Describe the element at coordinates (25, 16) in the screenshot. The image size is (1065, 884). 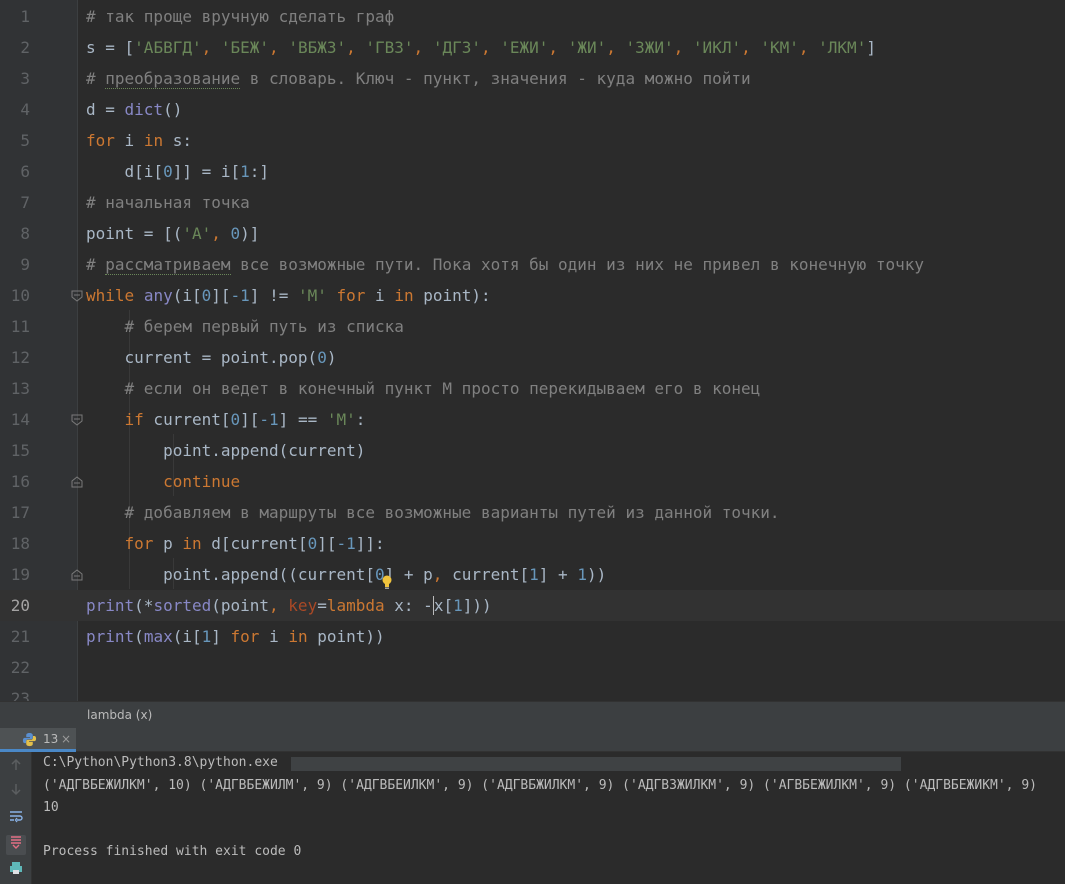
I see `line-number: 1` at that location.